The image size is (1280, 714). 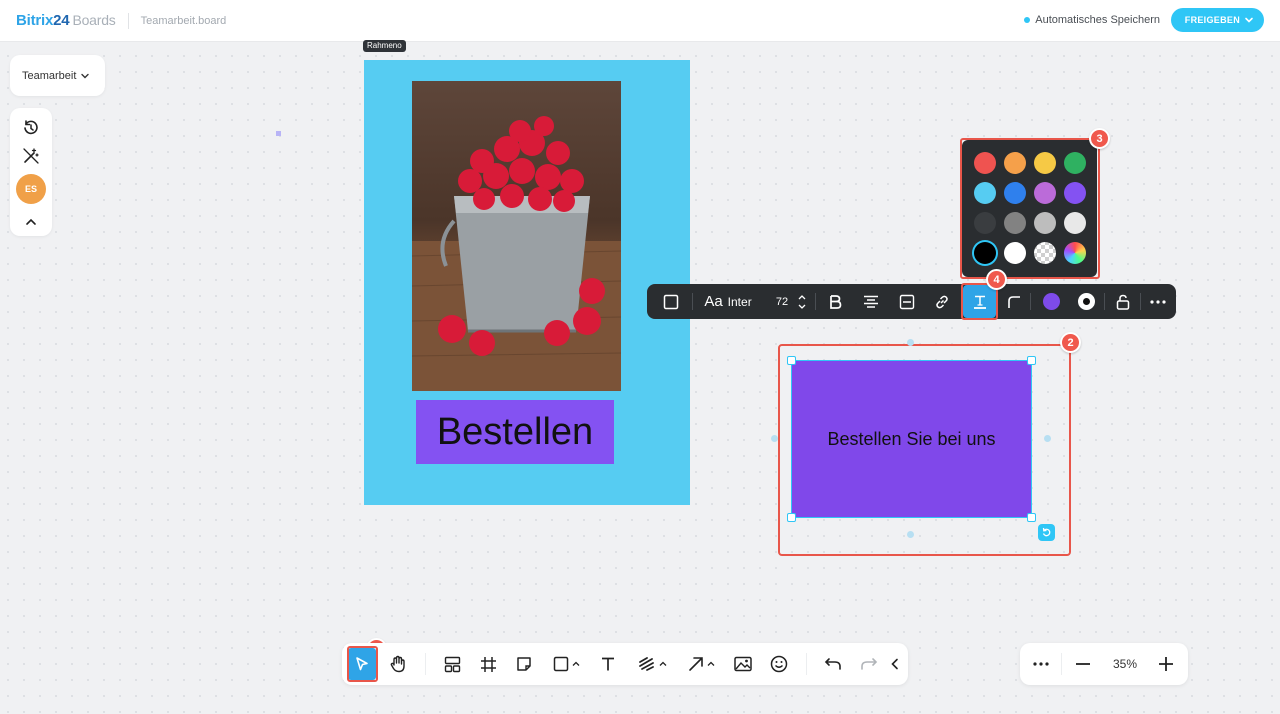 I want to click on pen-tool-icon, so click(x=652, y=664).